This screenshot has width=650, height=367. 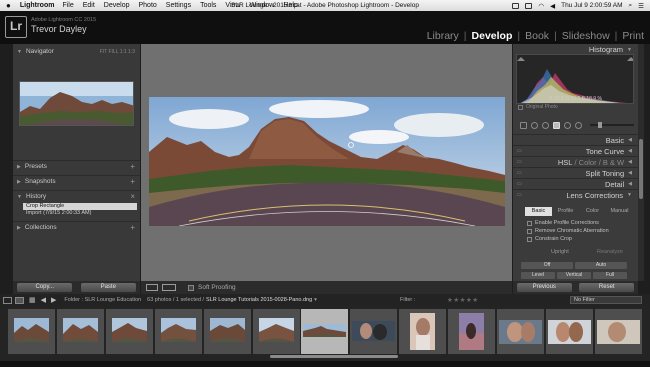 I want to click on previous-button: Previous, so click(x=544, y=287).